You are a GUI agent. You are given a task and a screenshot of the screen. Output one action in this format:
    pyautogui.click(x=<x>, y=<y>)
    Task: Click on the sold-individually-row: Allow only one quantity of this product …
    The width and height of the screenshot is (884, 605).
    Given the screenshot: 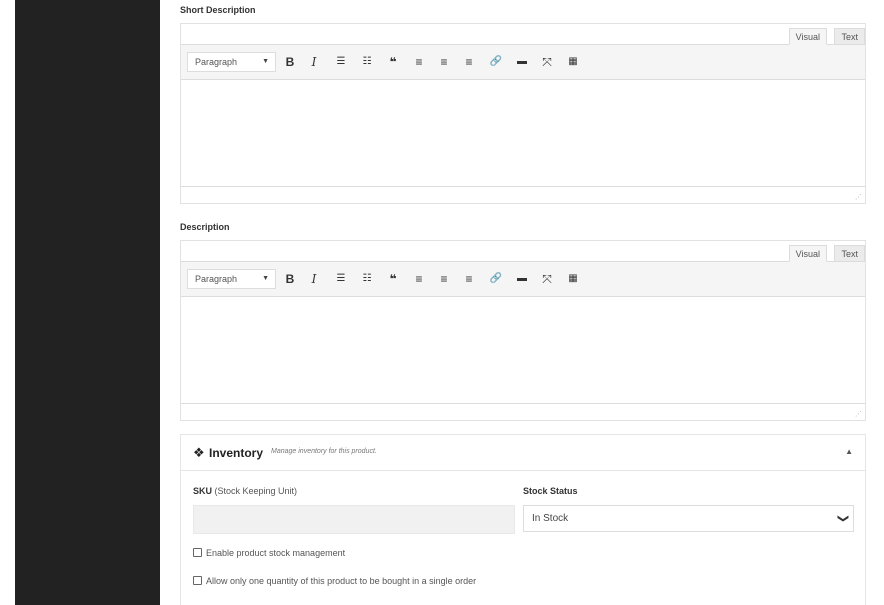 What is the action you would take?
    pyautogui.click(x=334, y=581)
    